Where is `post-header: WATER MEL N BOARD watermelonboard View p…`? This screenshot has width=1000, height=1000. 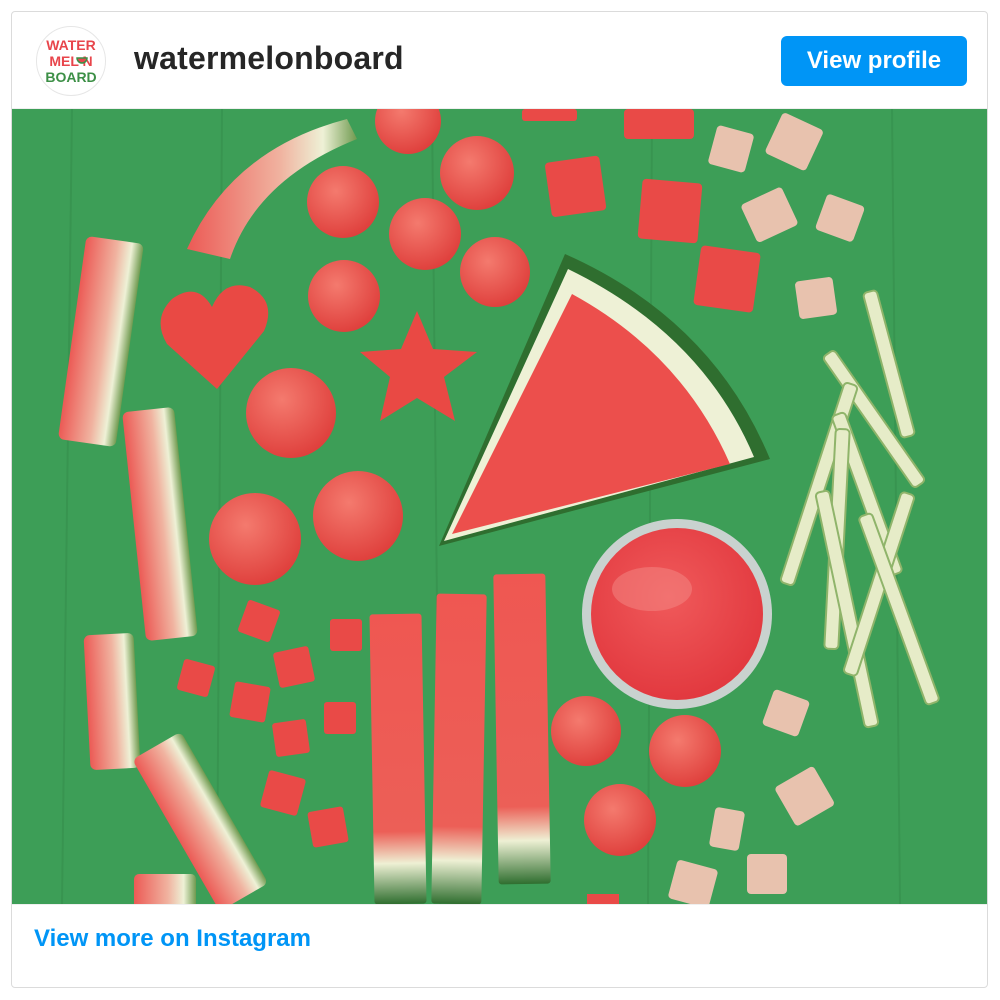
post-header: WATER MEL N BOARD watermelonboard View p… is located at coordinates (499, 60).